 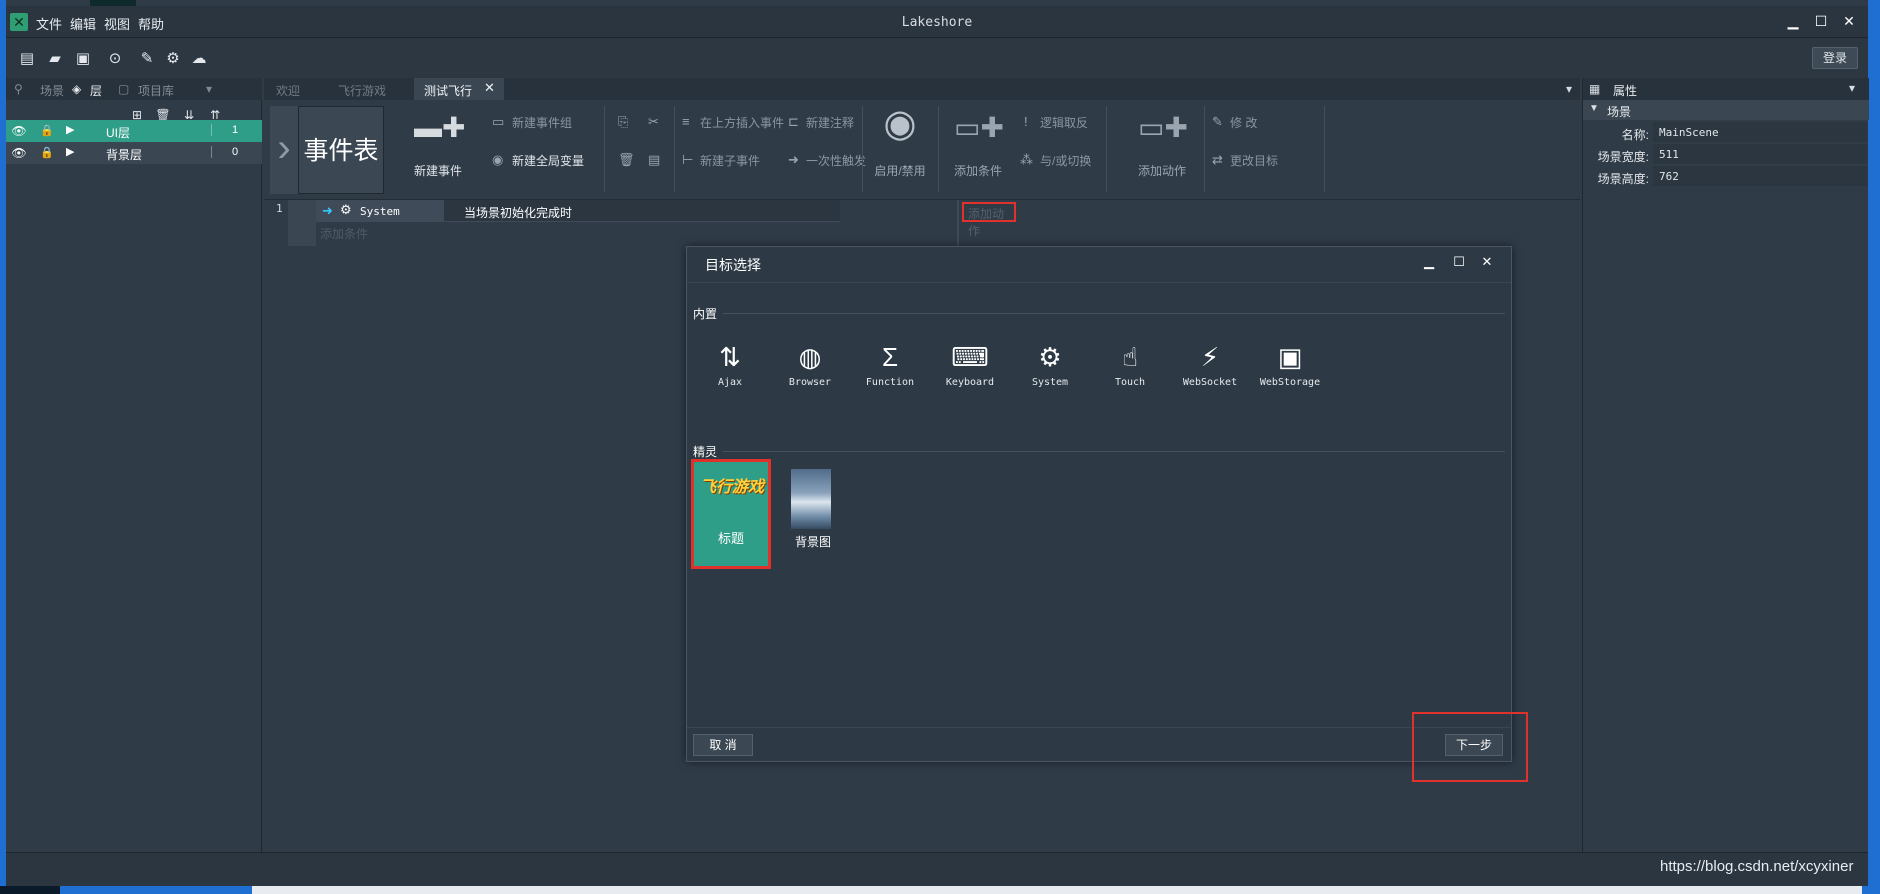 I want to click on section-builtin: 内置, so click(x=705, y=314).